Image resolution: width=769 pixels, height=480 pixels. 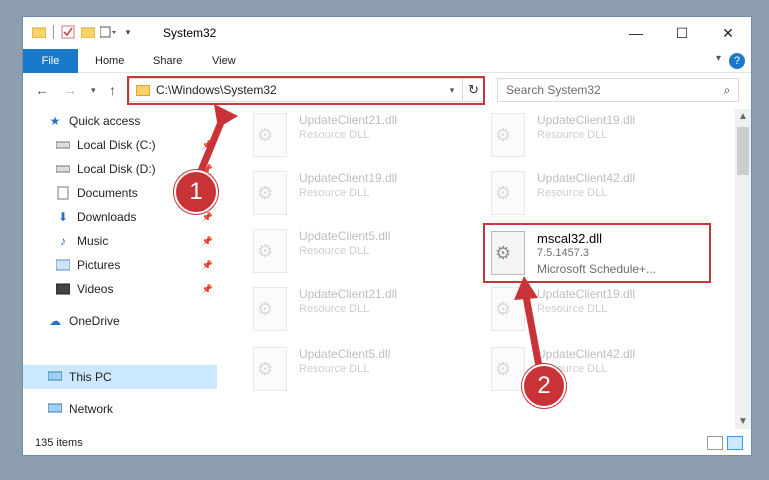 What do you see at coordinates (737, 61) in the screenshot?
I see `help-icon: ?` at bounding box center [737, 61].